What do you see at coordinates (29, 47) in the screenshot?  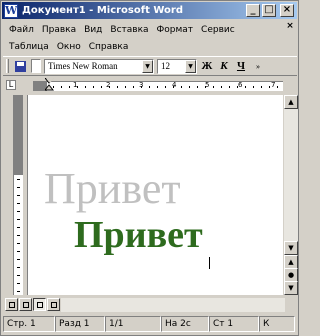 I see `menu-table: Таблица` at bounding box center [29, 47].